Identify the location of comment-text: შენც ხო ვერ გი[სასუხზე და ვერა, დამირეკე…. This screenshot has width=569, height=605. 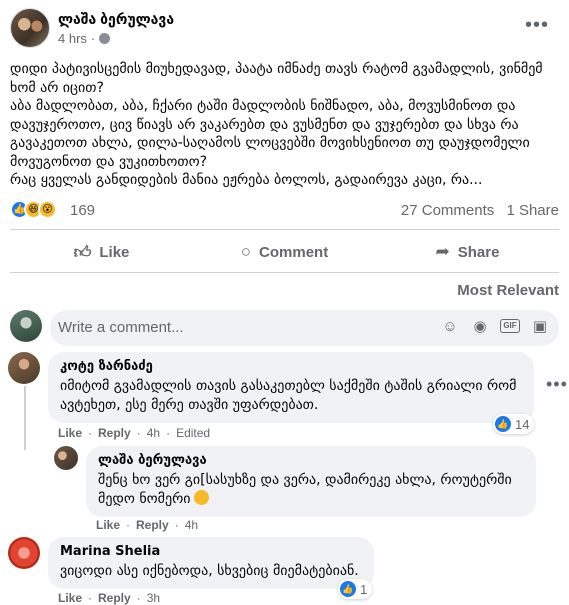
(311, 490).